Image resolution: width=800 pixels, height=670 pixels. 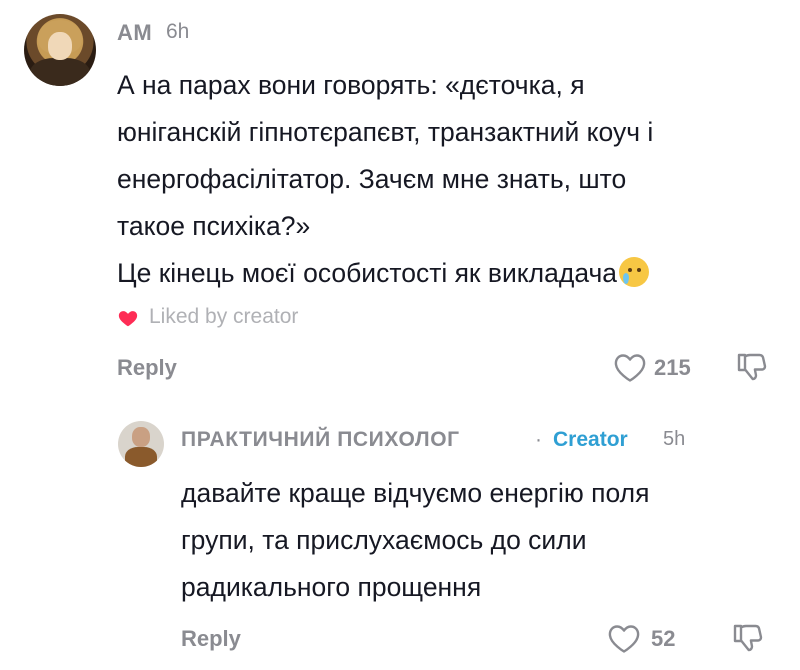 What do you see at coordinates (224, 316) in the screenshot?
I see `liked-by-creator-label: Liked by creator` at bounding box center [224, 316].